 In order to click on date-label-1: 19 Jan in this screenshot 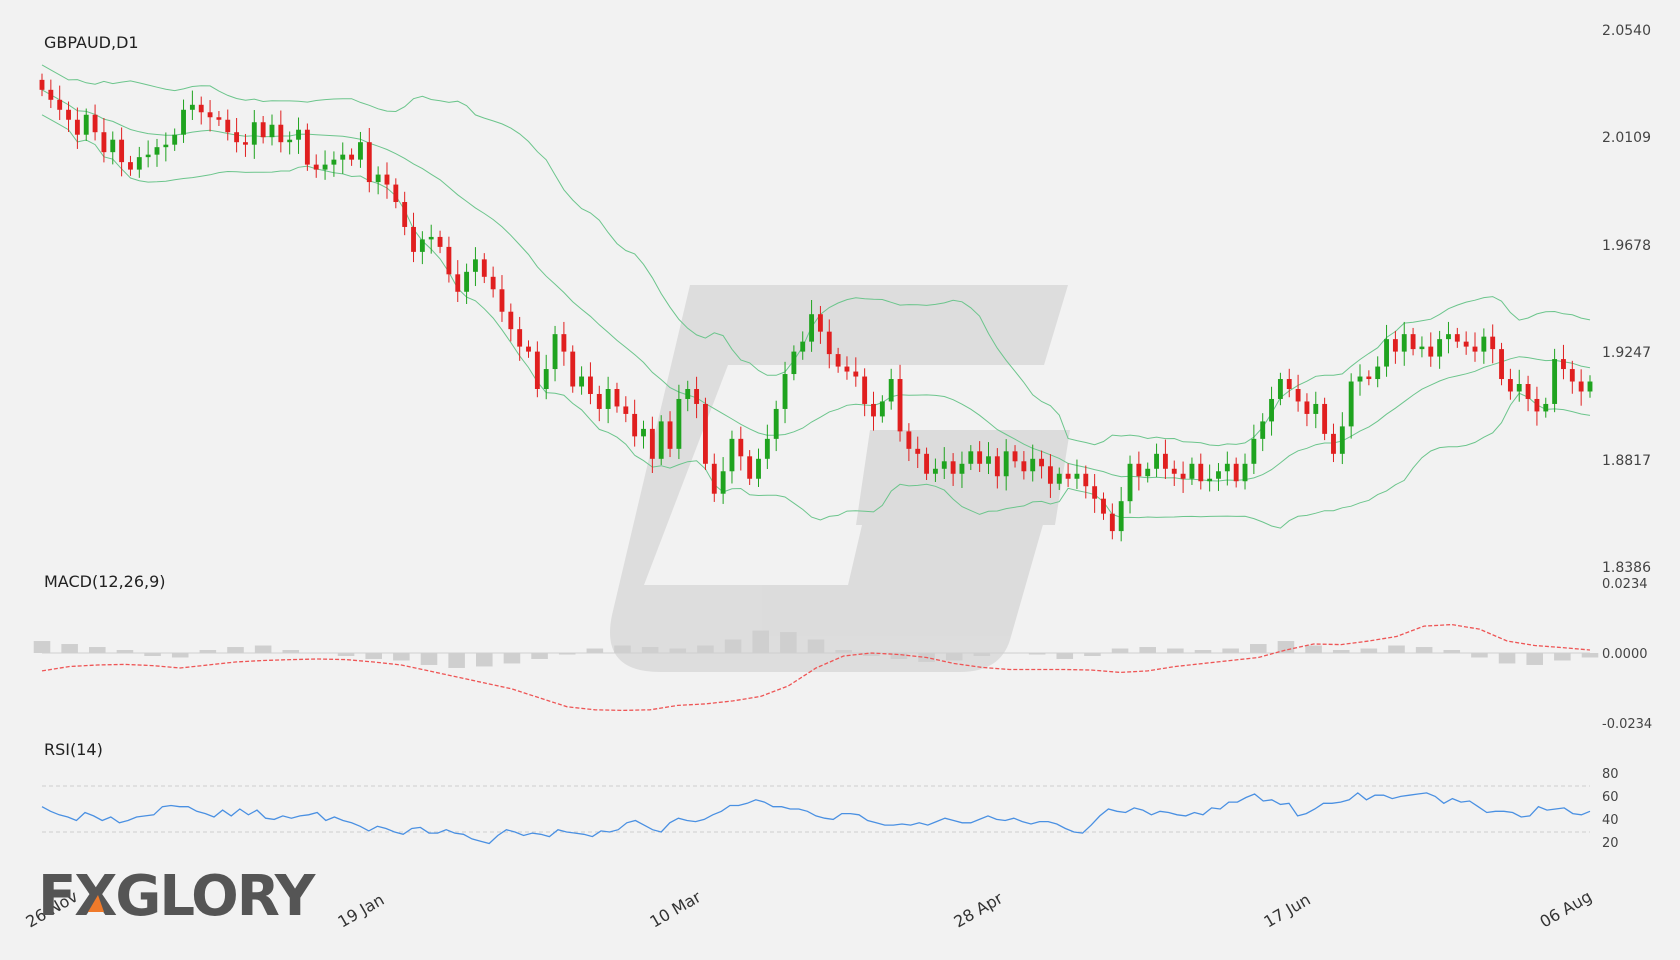, I will do `click(361, 911)`.